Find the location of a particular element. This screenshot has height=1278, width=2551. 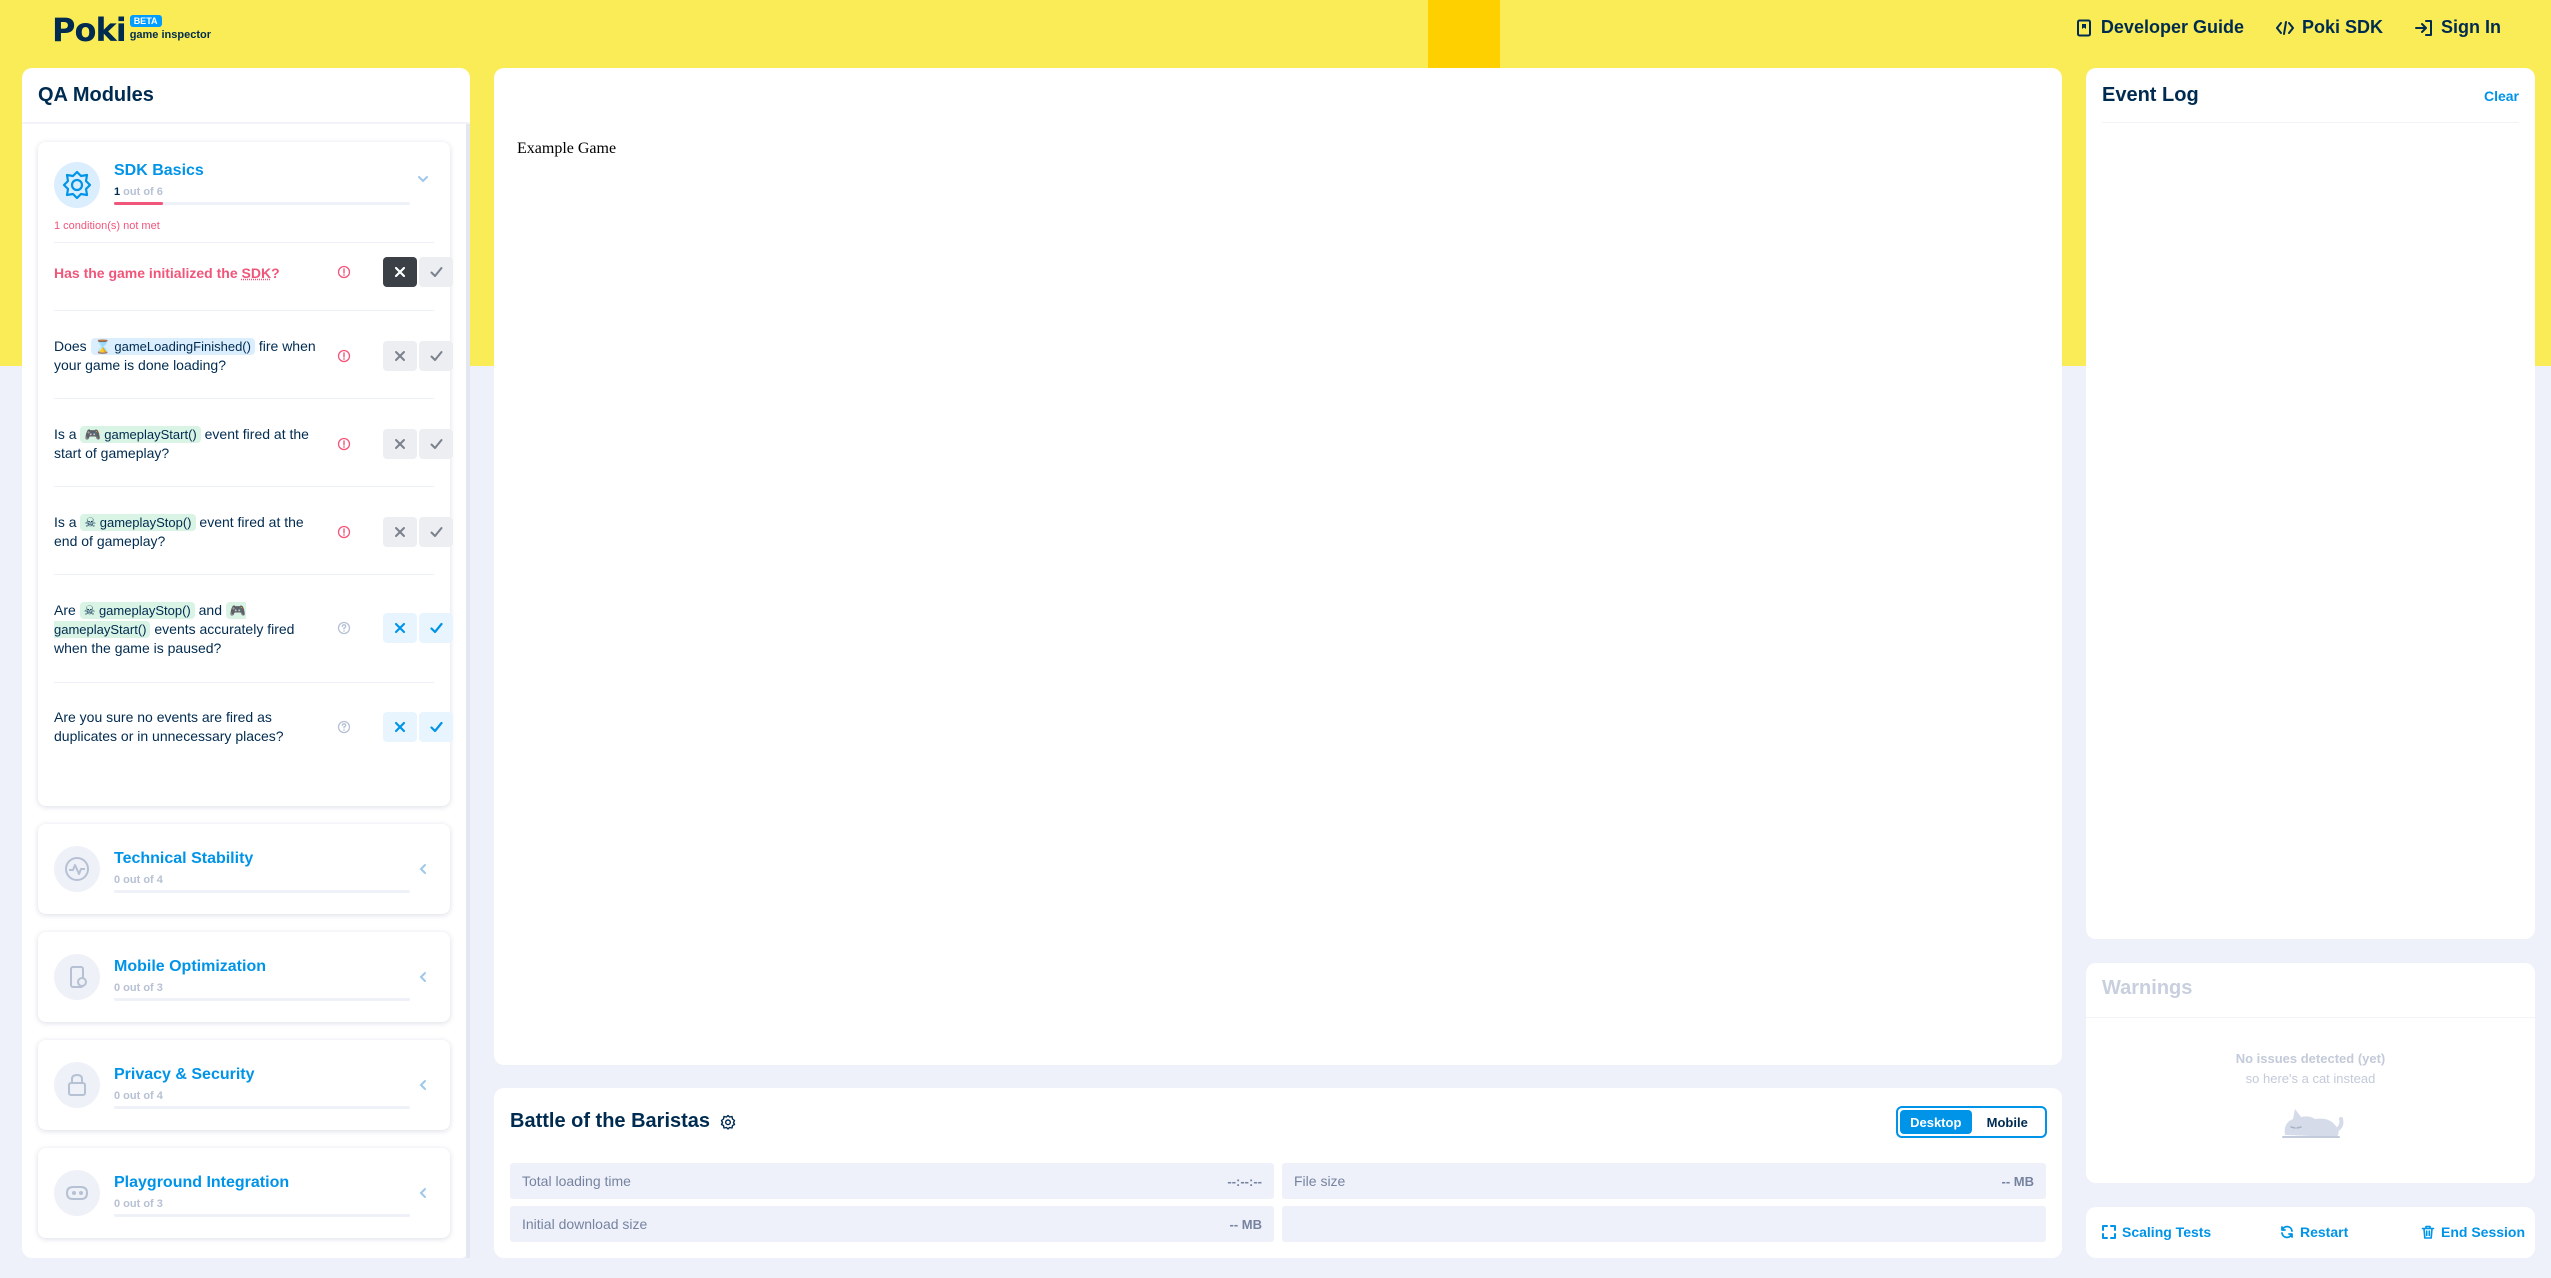

restart-button: Restart is located at coordinates (2314, 1232).